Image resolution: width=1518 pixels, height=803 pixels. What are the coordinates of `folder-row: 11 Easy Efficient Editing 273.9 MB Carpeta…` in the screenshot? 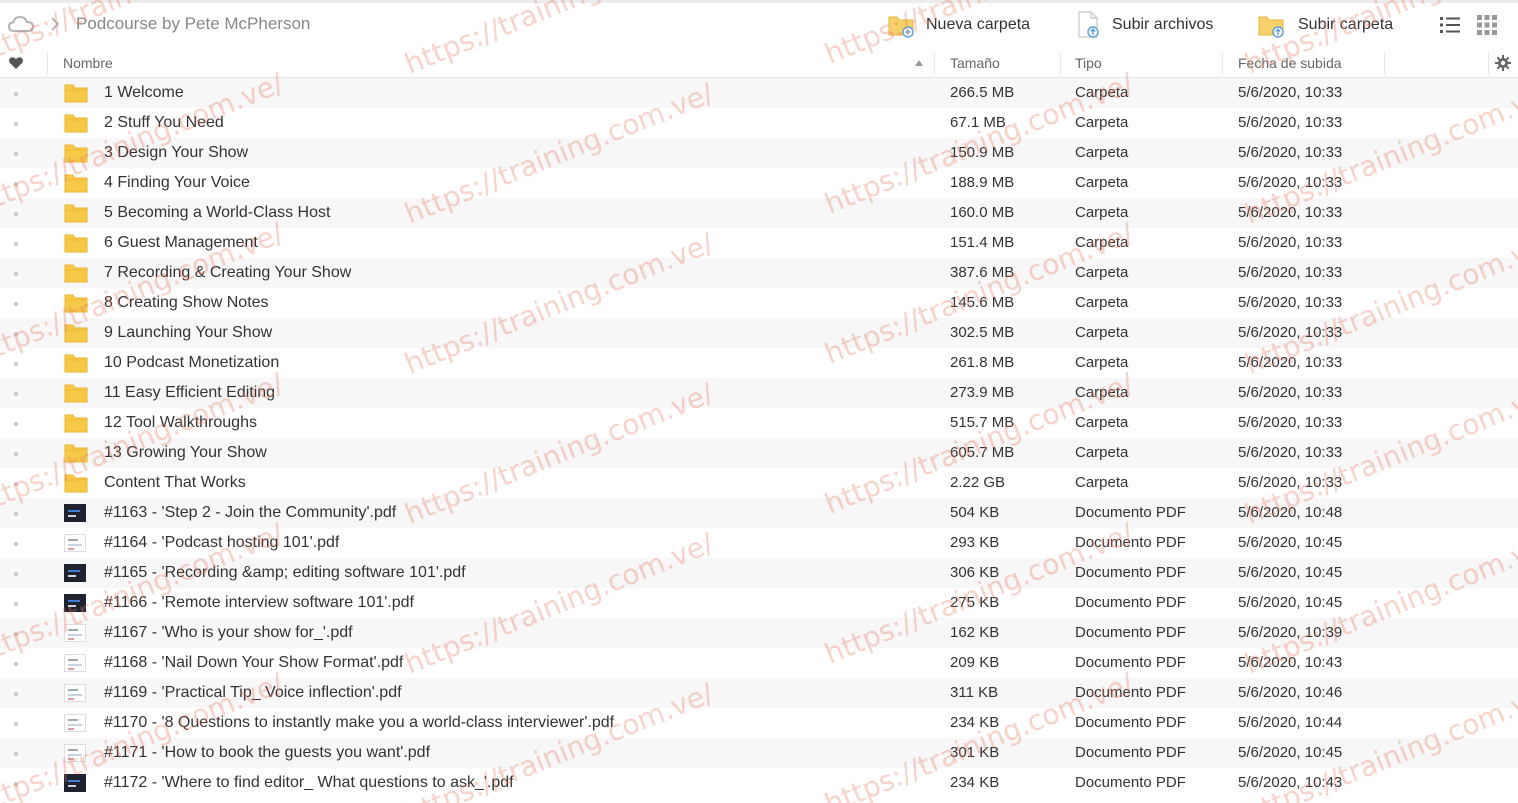 It's located at (759, 393).